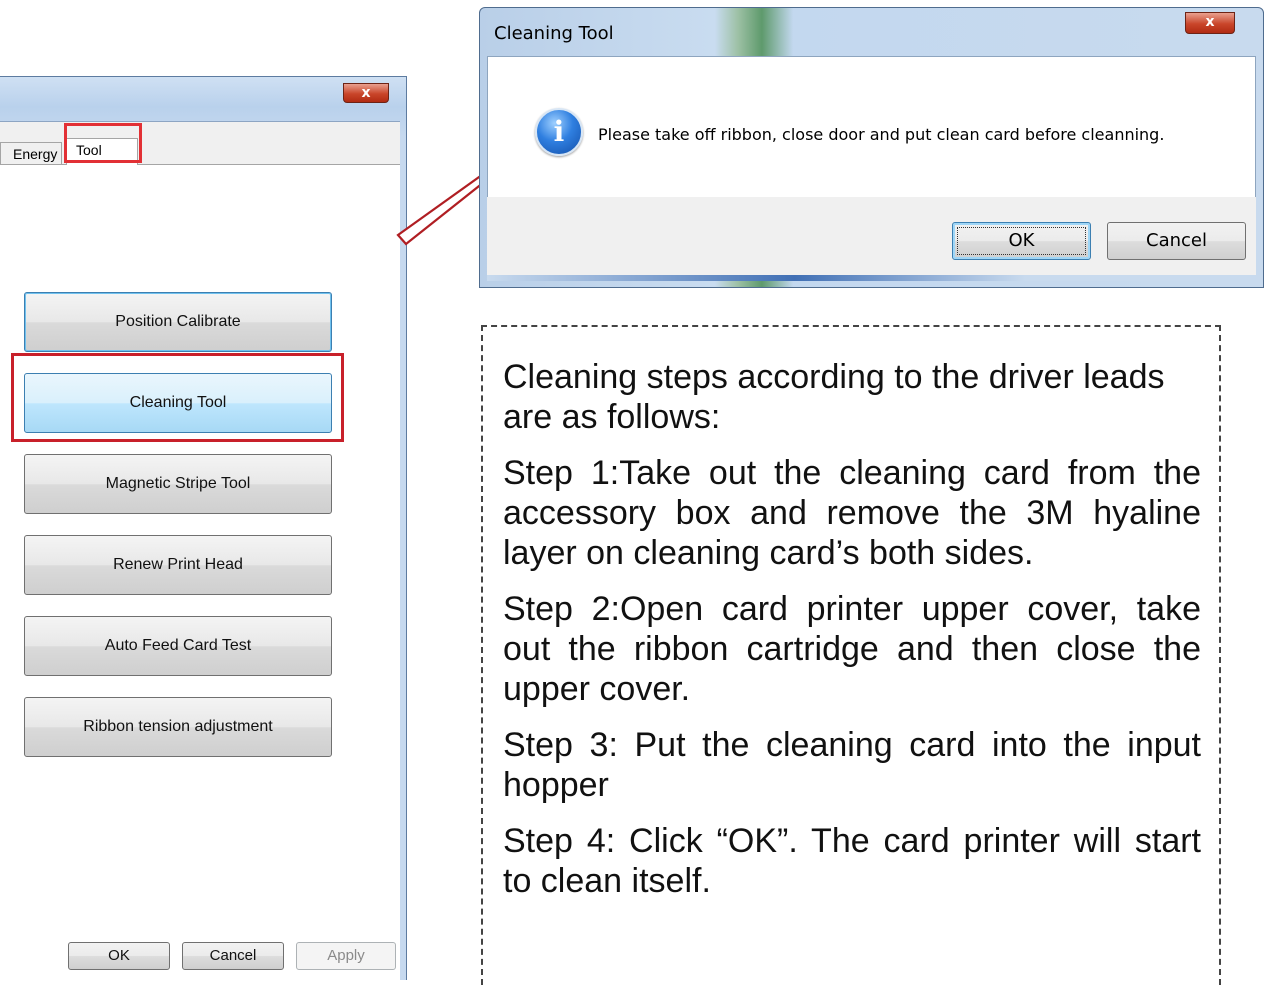  Describe the element at coordinates (233, 956) in the screenshot. I see `cancel-button: Cancel` at that location.